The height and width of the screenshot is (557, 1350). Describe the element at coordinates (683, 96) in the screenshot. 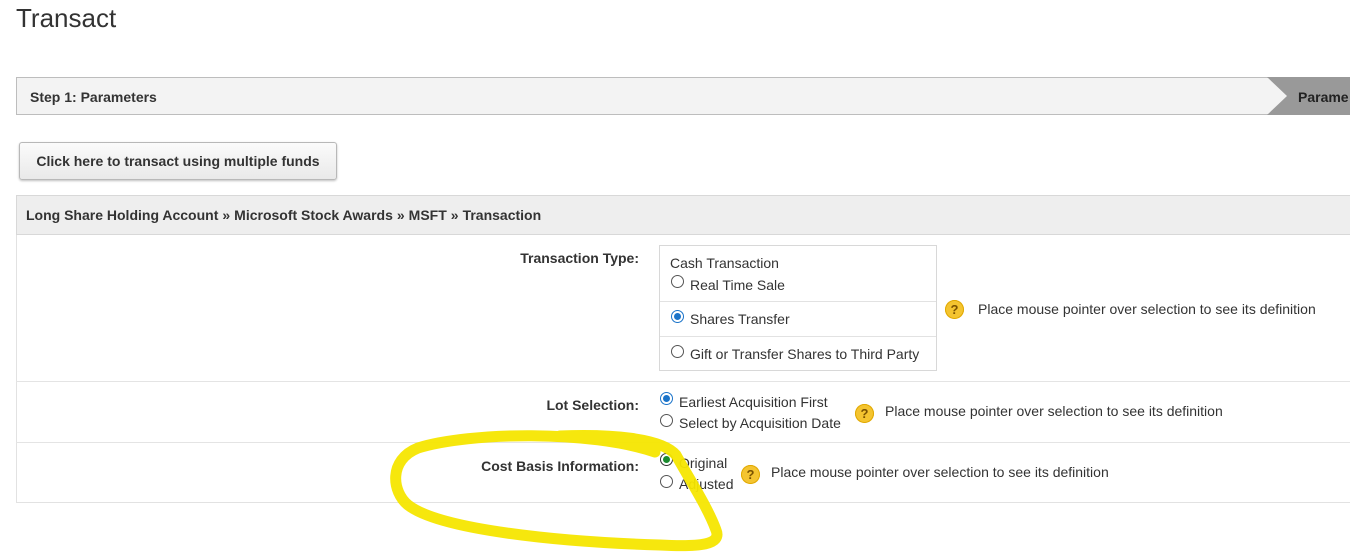

I see `step-progress-bar: Step 1: Parameters Parame` at that location.